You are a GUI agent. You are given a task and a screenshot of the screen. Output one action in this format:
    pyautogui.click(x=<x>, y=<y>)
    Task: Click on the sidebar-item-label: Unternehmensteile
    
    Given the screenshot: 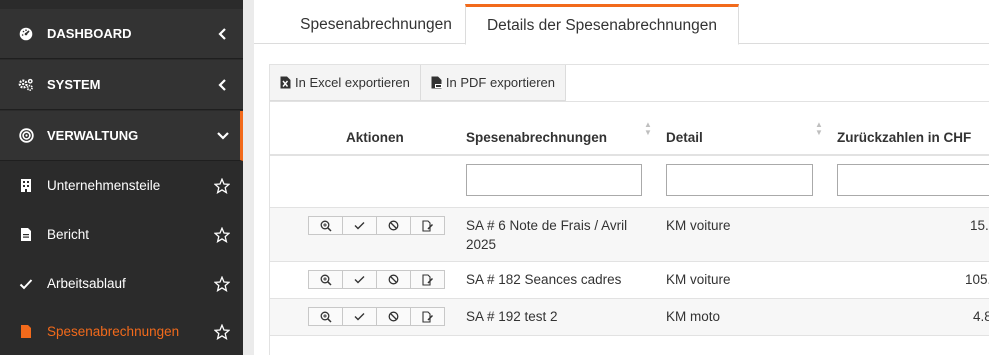 What is the action you would take?
    pyautogui.click(x=104, y=185)
    